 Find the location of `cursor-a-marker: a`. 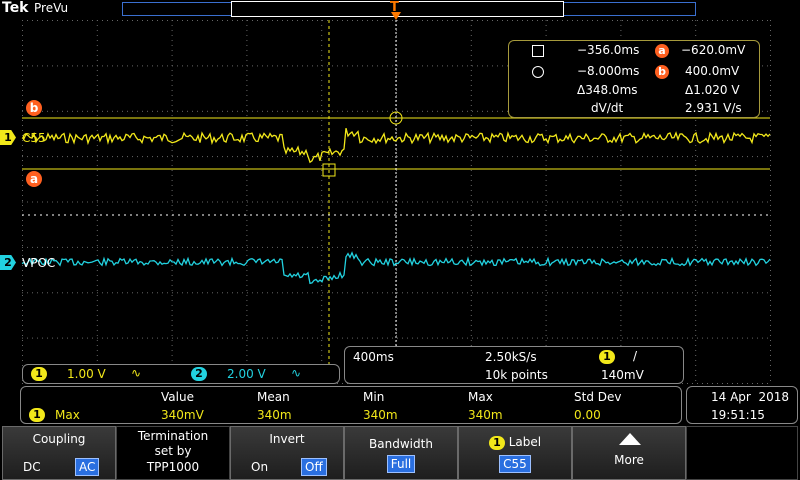

cursor-a-marker: a is located at coordinates (34, 179).